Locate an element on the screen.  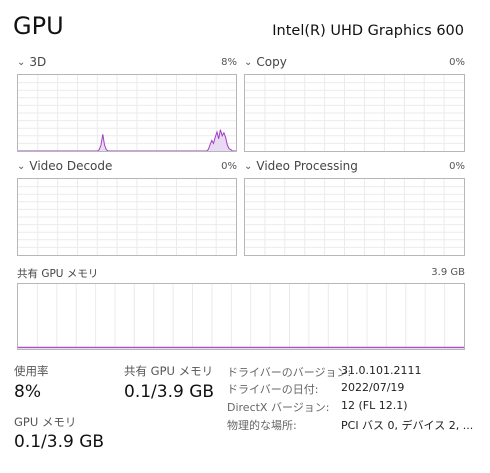
engine-selector-3d: ⌄ 3D is located at coordinates (31, 62).